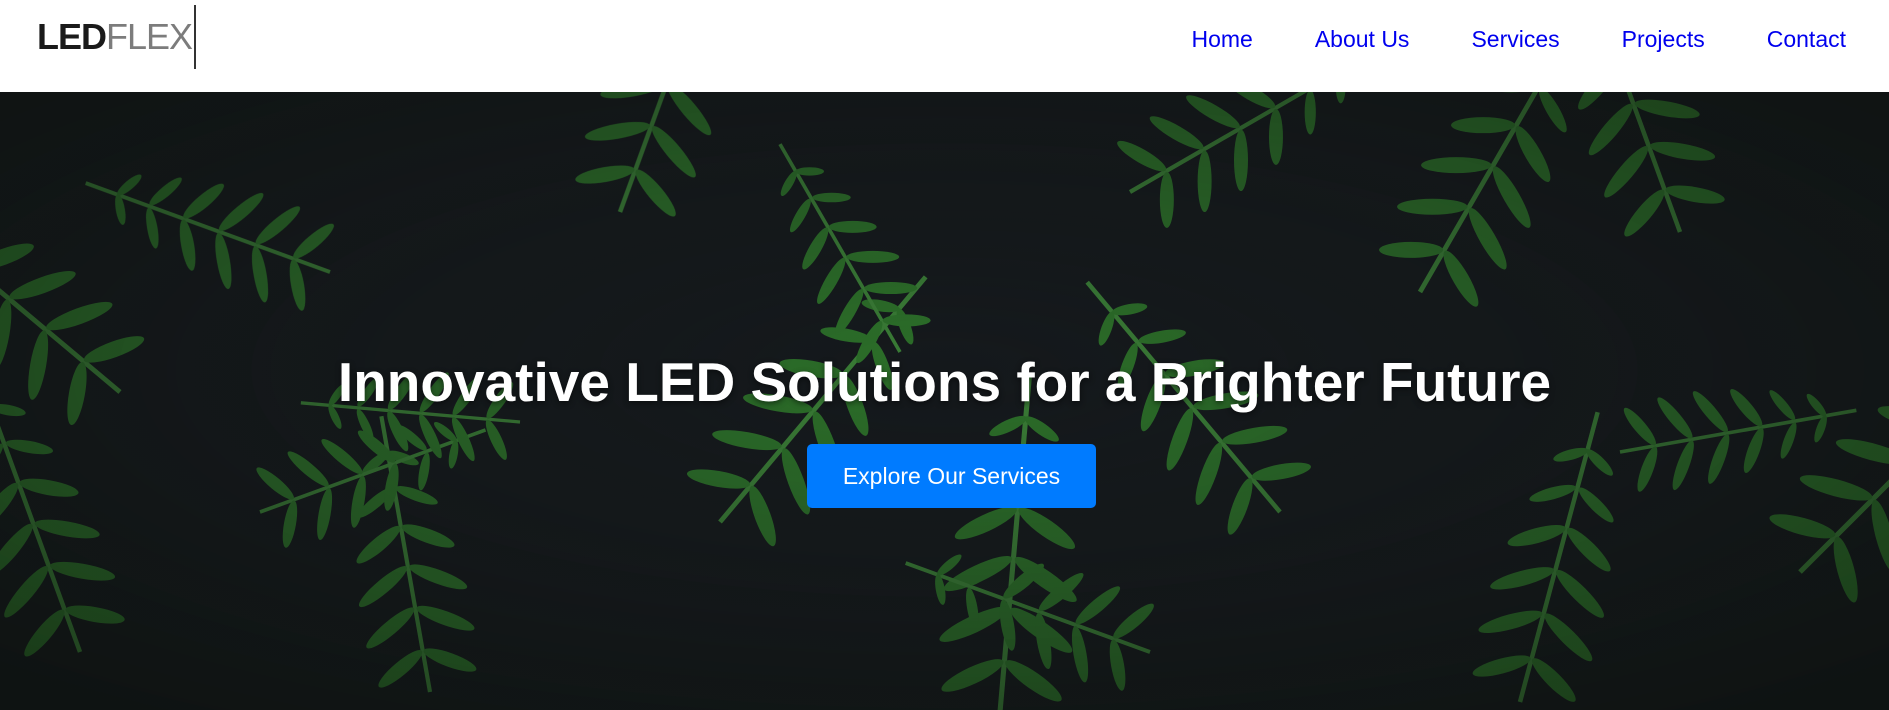 The image size is (1889, 710). Describe the element at coordinates (149, 36) in the screenshot. I see `logo-light-text: FLEX` at that location.